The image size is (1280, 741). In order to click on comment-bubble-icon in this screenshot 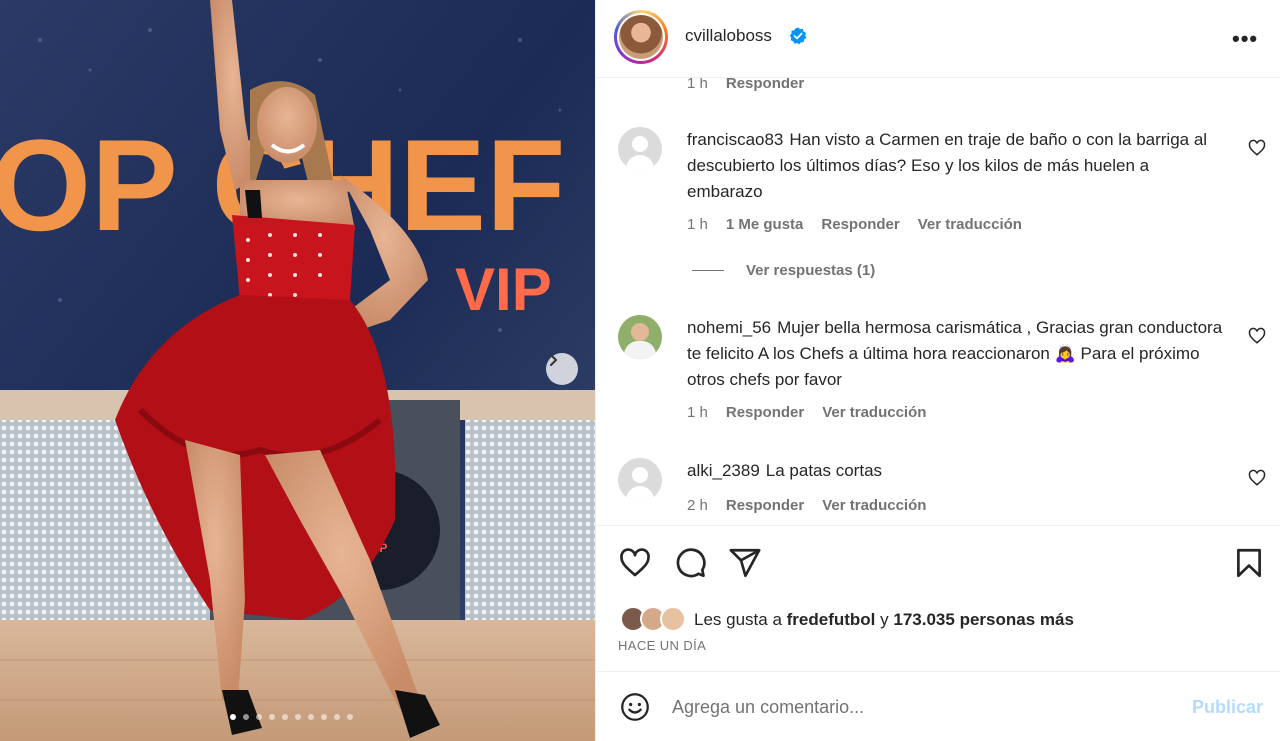, I will do `click(690, 563)`.